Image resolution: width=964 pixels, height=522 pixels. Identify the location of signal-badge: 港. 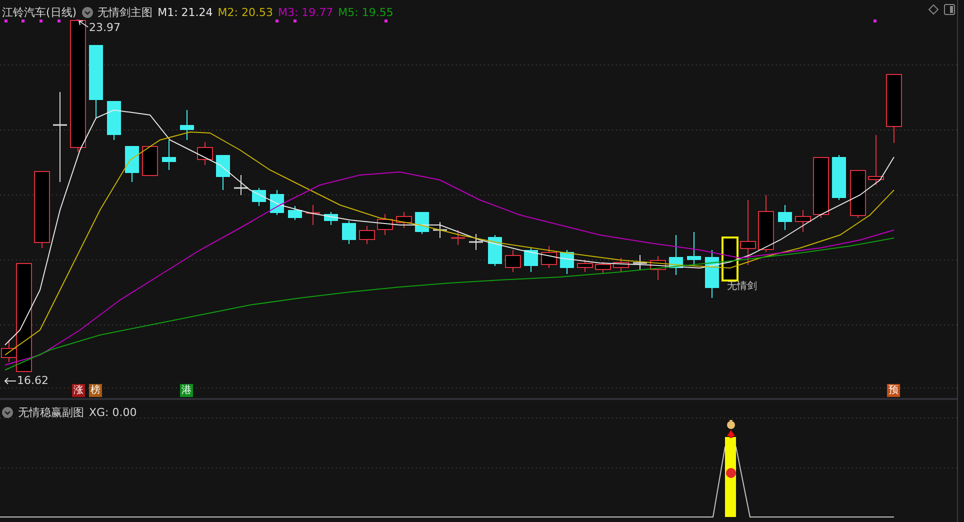
(186, 390).